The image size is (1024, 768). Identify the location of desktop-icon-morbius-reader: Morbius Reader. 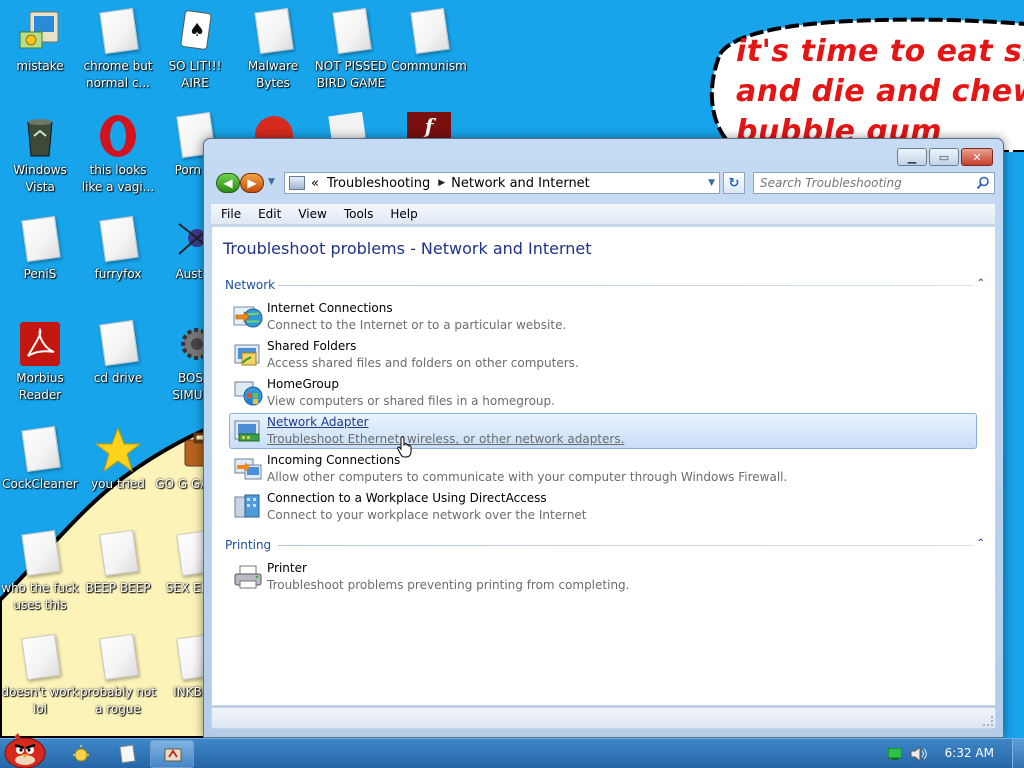
(40, 368).